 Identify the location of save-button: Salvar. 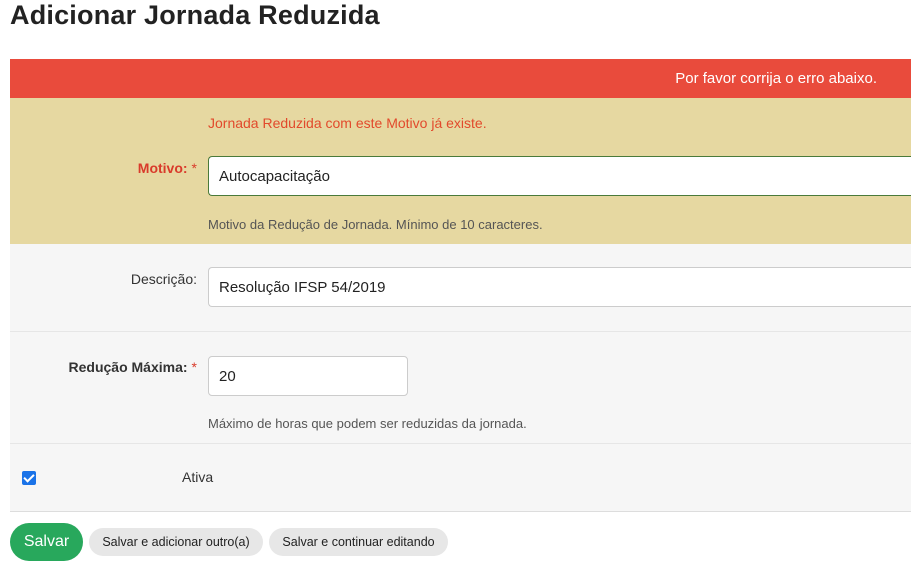
(46, 542).